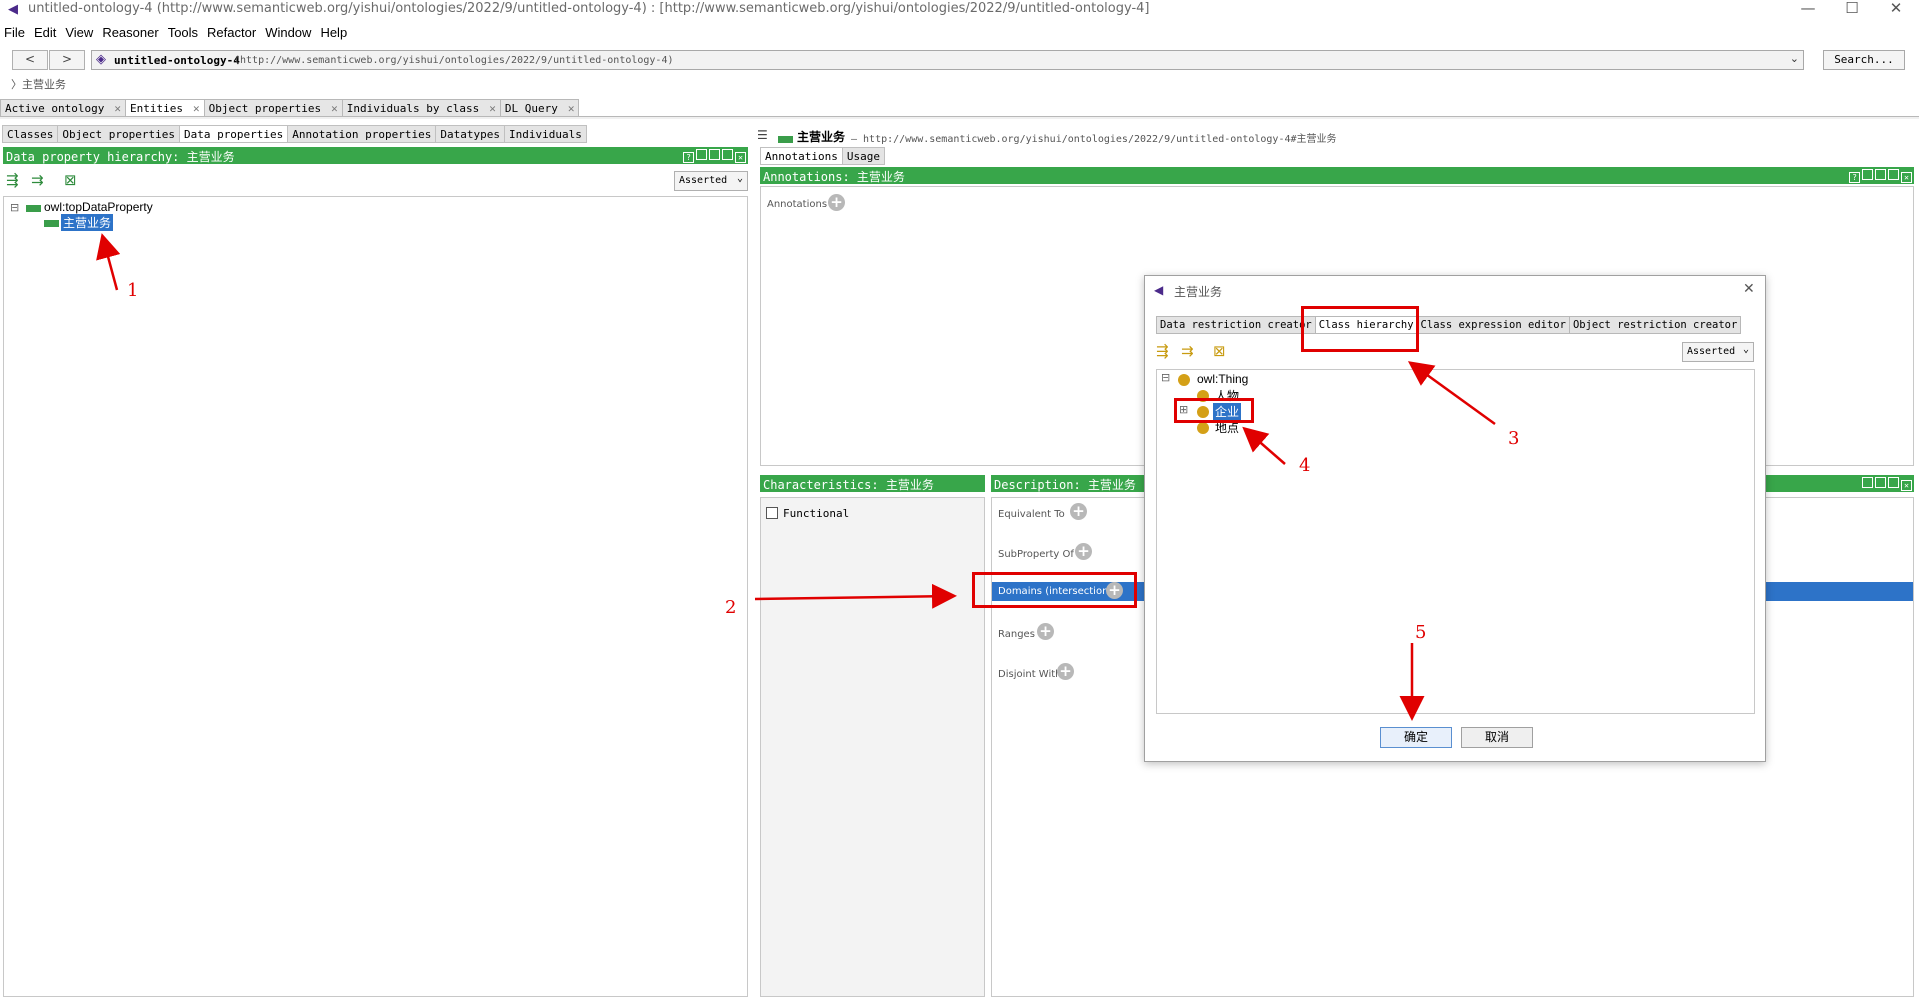  What do you see at coordinates (1421, 632) in the screenshot?
I see `annotation-number-5: 5` at bounding box center [1421, 632].